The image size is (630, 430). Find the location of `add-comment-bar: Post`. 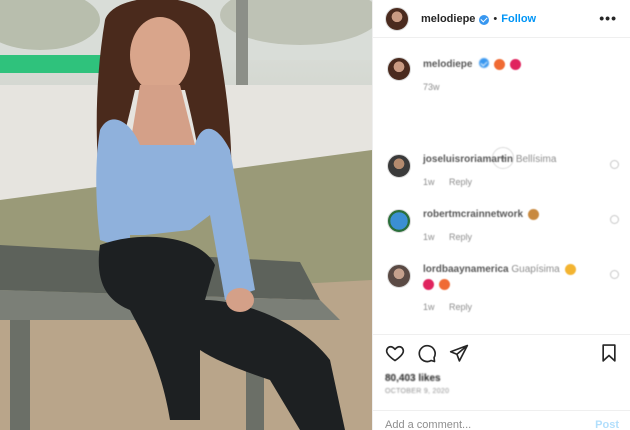

add-comment-bar: Post is located at coordinates (501, 420).